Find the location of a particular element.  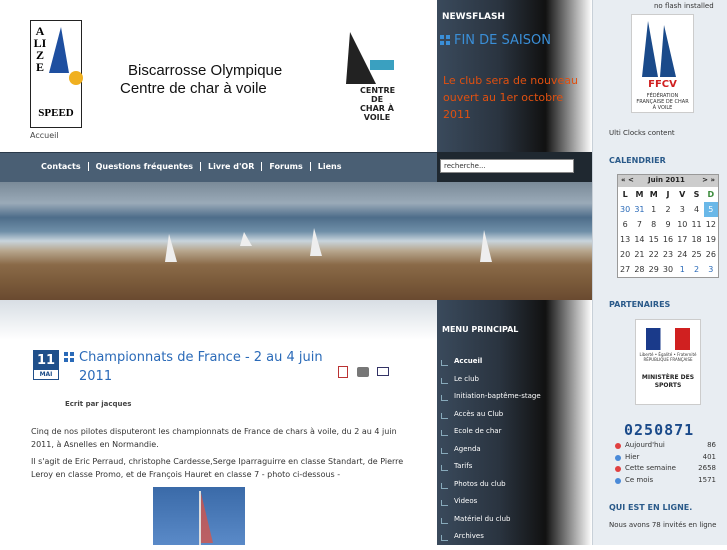

newsflash-title: NEWSFLASH is located at coordinates (473, 17).